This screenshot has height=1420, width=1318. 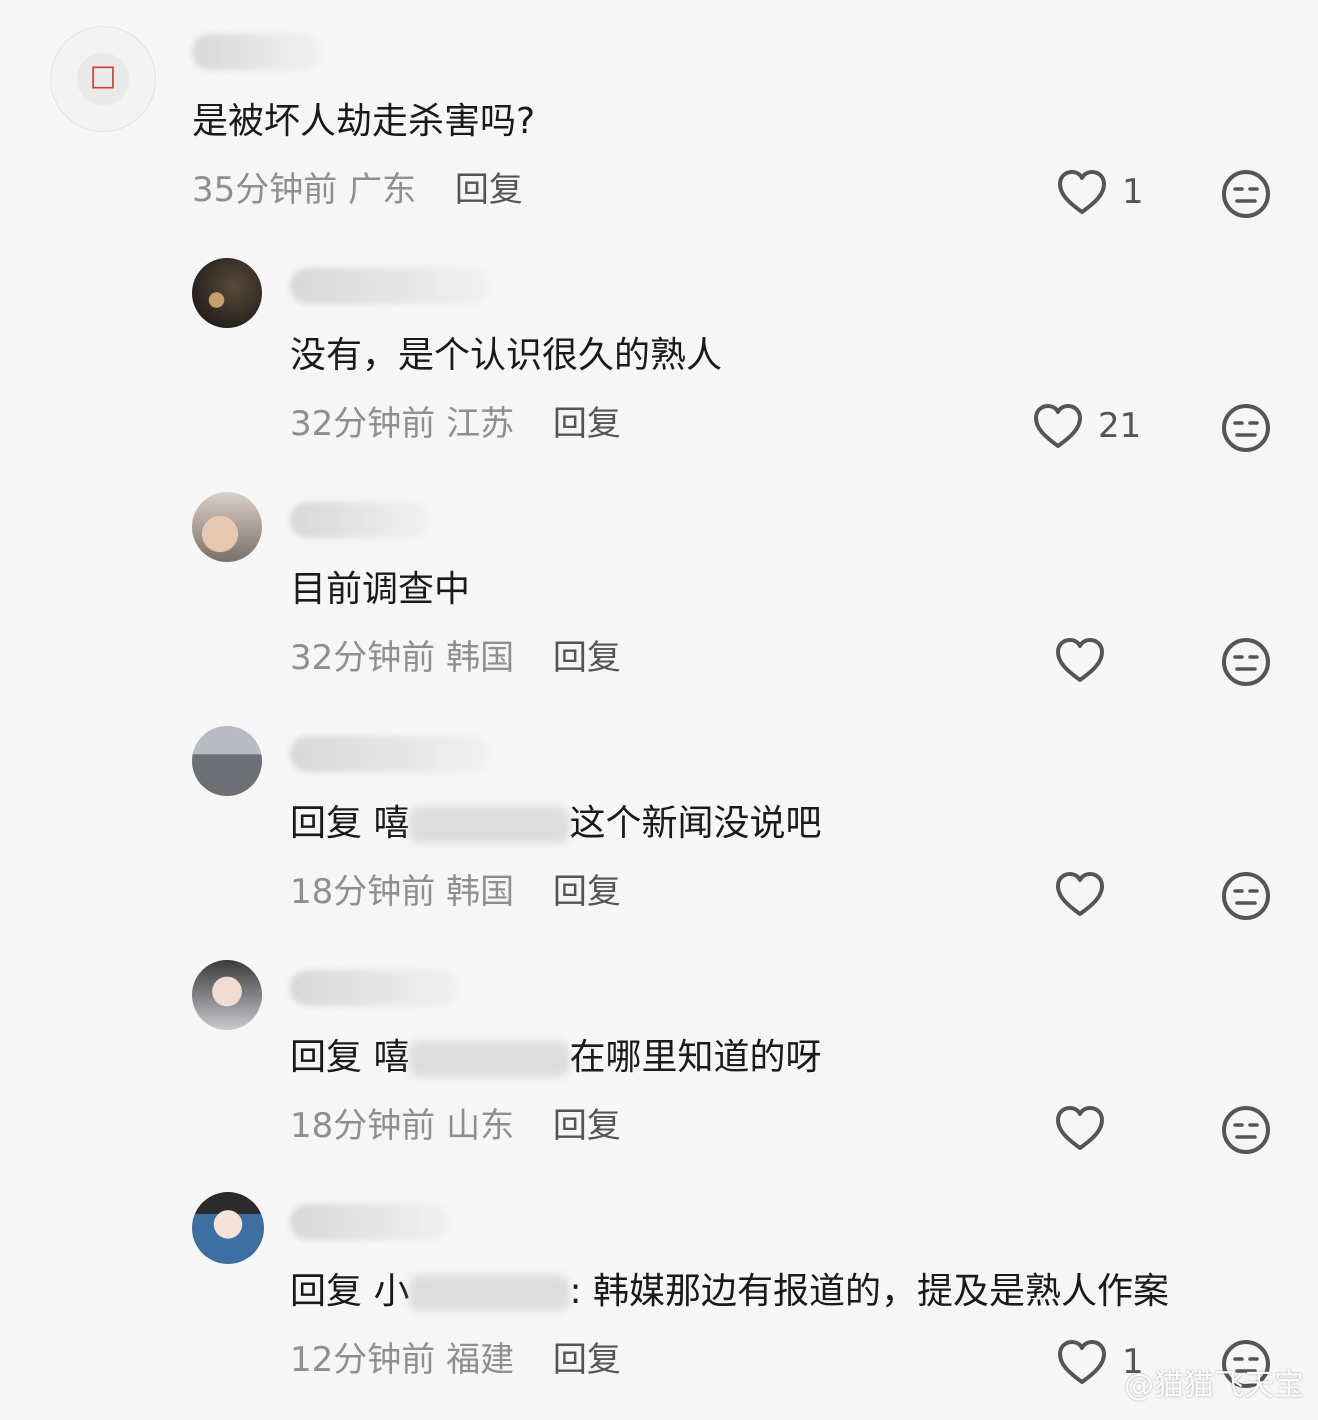 I want to click on comment-meta: 32分钟前 韩国 回复, so click(x=455, y=658).